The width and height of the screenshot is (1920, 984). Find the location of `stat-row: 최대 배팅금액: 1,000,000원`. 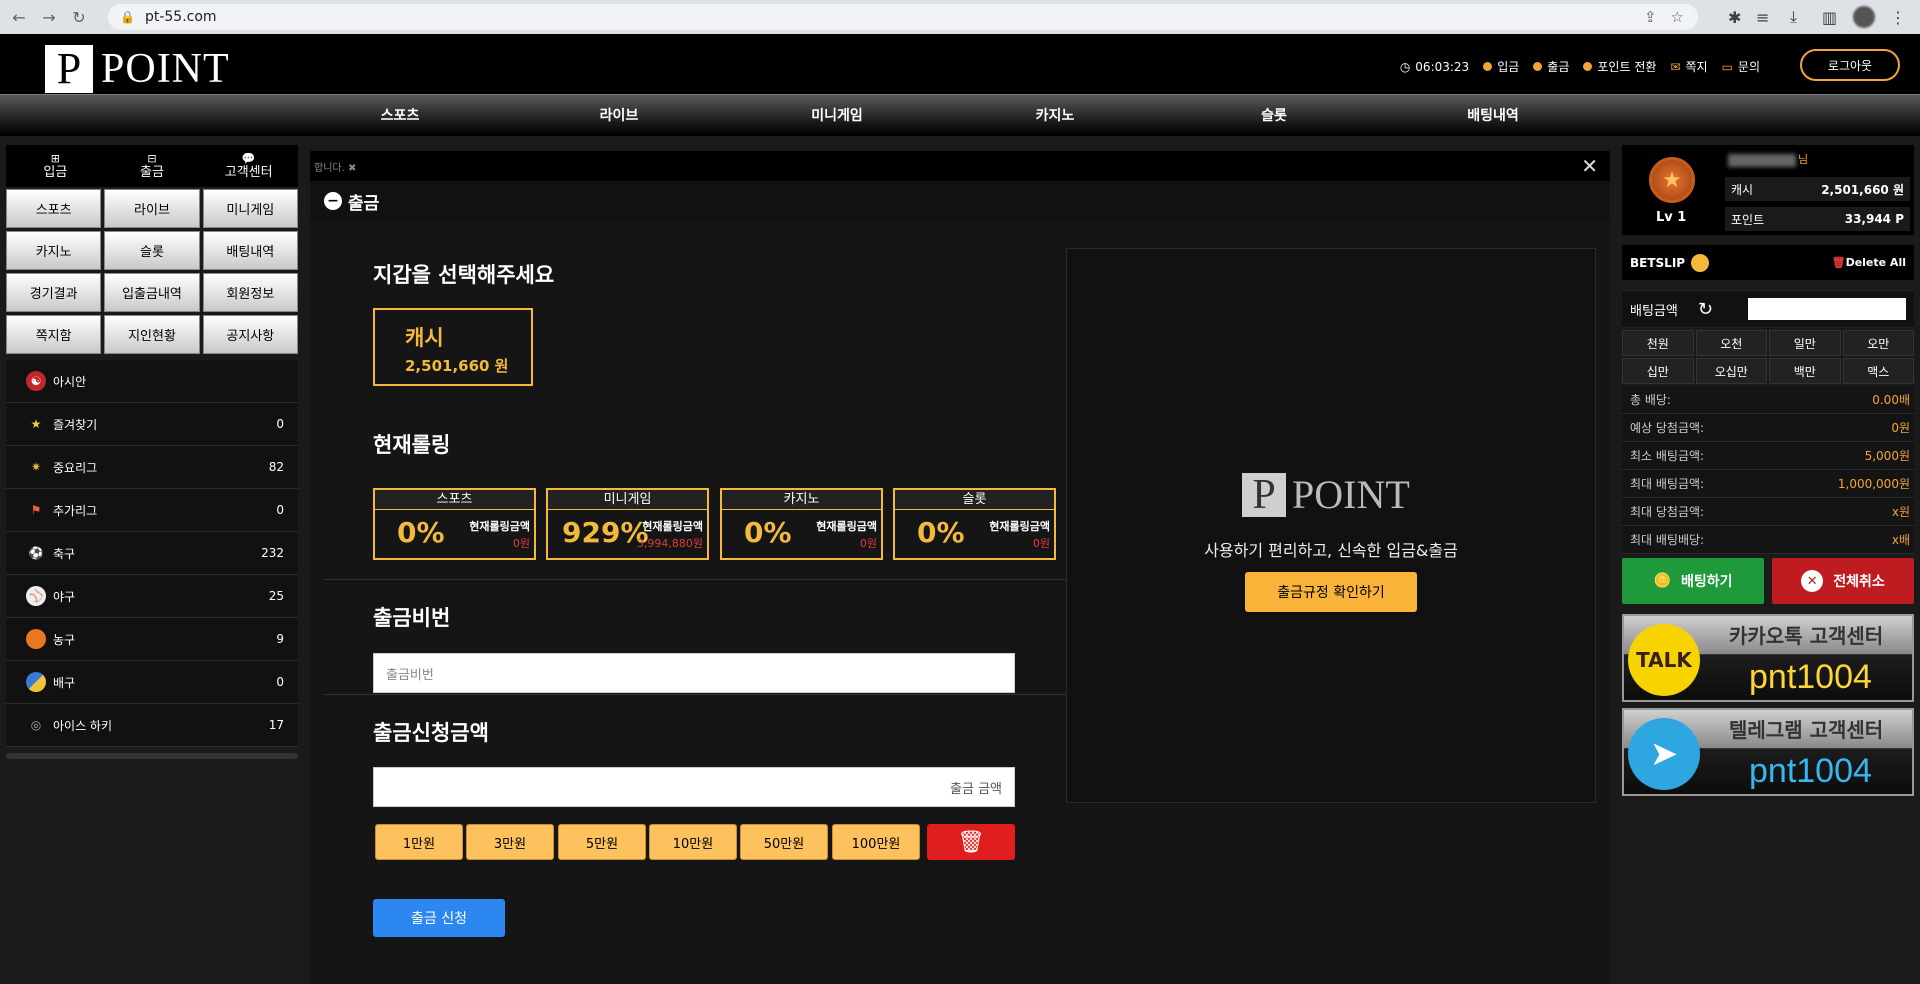

stat-row: 최대 배팅금액: 1,000,000원 is located at coordinates (1768, 484).